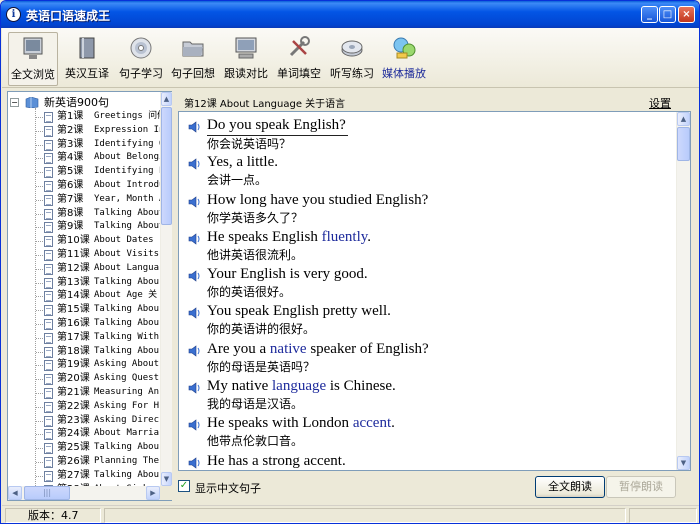 This screenshot has height=524, width=700. Describe the element at coordinates (127, 143) in the screenshot. I see `lesson-name: Identifying O` at that location.